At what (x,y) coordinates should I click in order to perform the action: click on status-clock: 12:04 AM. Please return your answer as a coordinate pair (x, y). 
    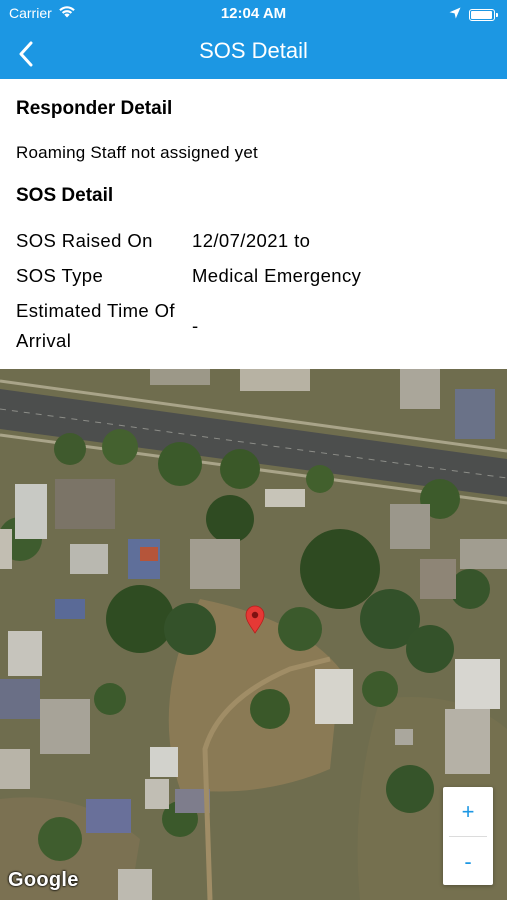
    Looking at the image, I should click on (253, 13).